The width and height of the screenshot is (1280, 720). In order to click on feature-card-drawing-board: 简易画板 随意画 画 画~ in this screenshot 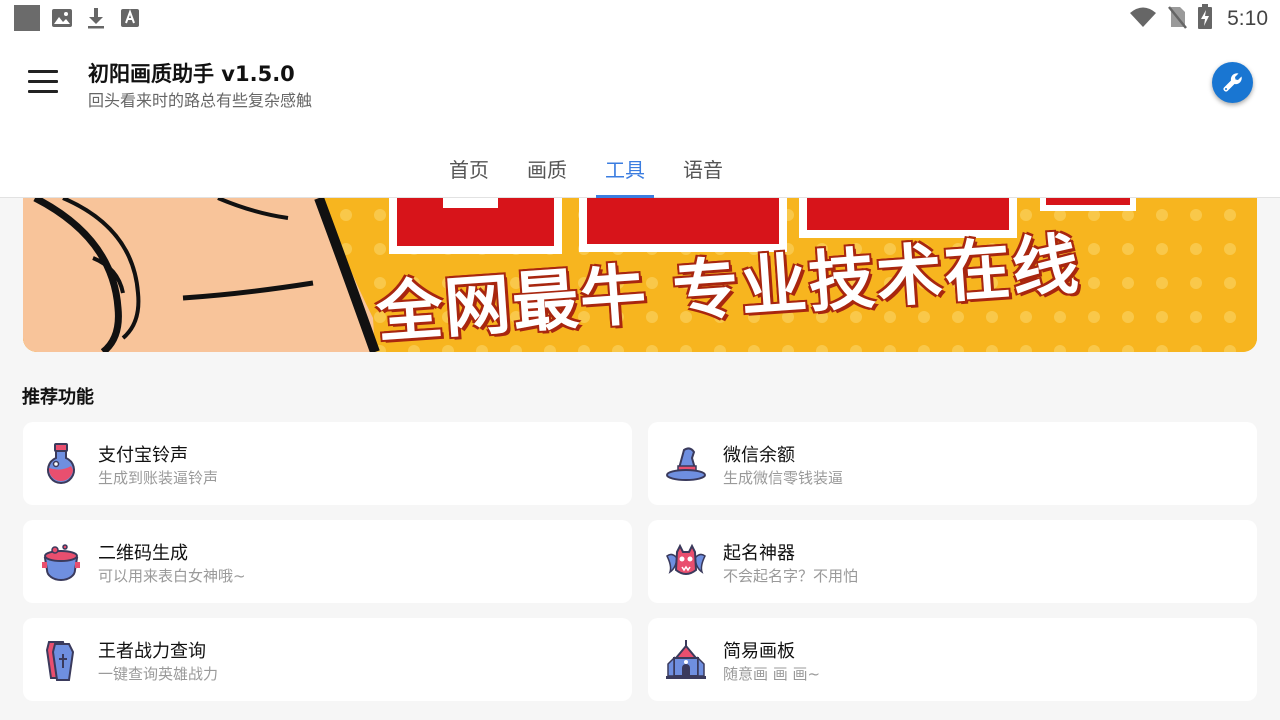, I will do `click(952, 659)`.